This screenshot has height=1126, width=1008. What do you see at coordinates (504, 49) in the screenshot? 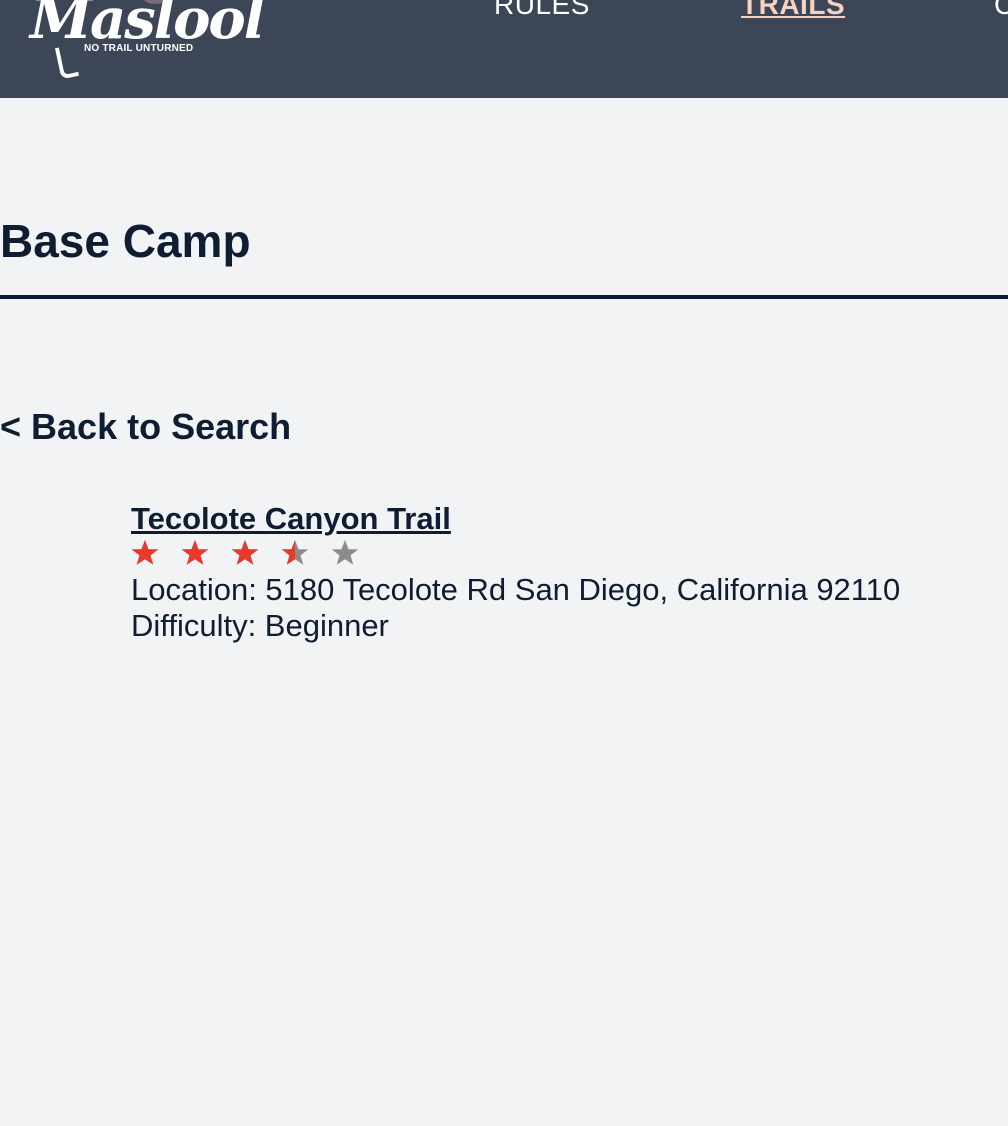
I see `site-header: Maslool NO TRAIL UNTURNED RULES TRAILS C` at bounding box center [504, 49].